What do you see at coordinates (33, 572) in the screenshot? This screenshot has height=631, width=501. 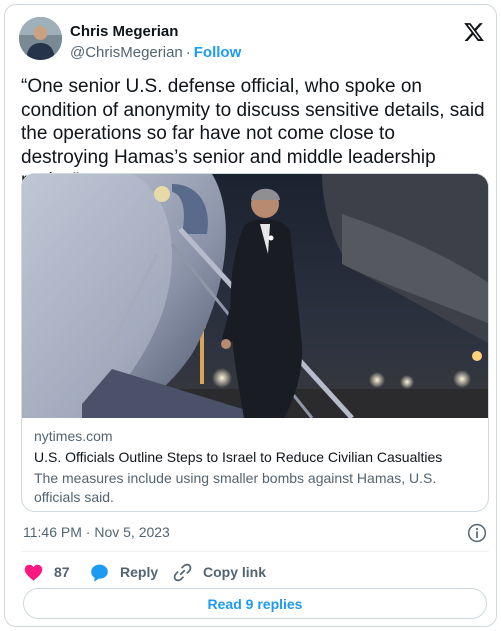 I see `heart-icon` at bounding box center [33, 572].